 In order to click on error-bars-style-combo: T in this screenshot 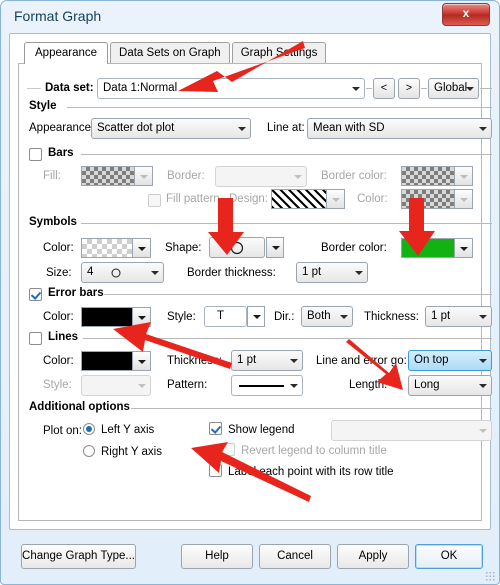, I will do `click(225, 316)`.